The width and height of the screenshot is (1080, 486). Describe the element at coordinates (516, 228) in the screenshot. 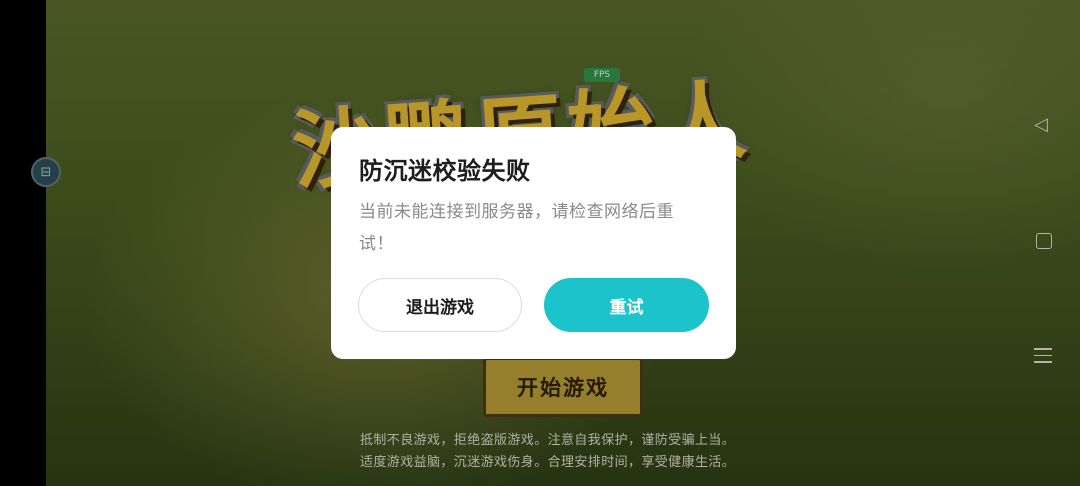

I see `dialog-message: 当前未能连接到服务器，请检查网络后重试！` at that location.